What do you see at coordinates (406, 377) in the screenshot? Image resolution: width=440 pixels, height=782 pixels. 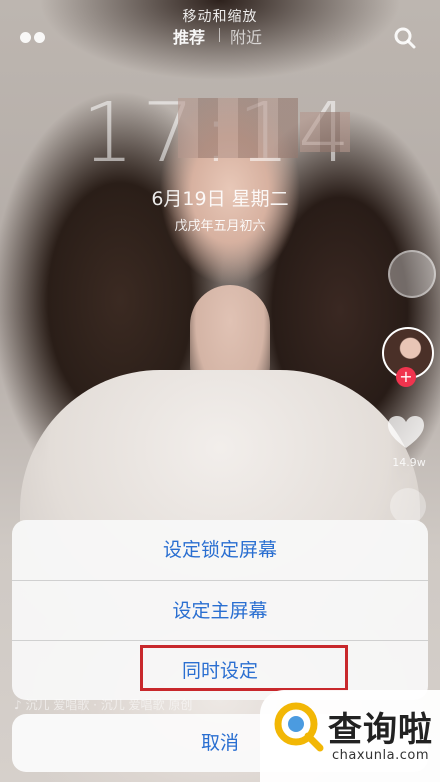 I see `follow-plus-icon: +` at bounding box center [406, 377].